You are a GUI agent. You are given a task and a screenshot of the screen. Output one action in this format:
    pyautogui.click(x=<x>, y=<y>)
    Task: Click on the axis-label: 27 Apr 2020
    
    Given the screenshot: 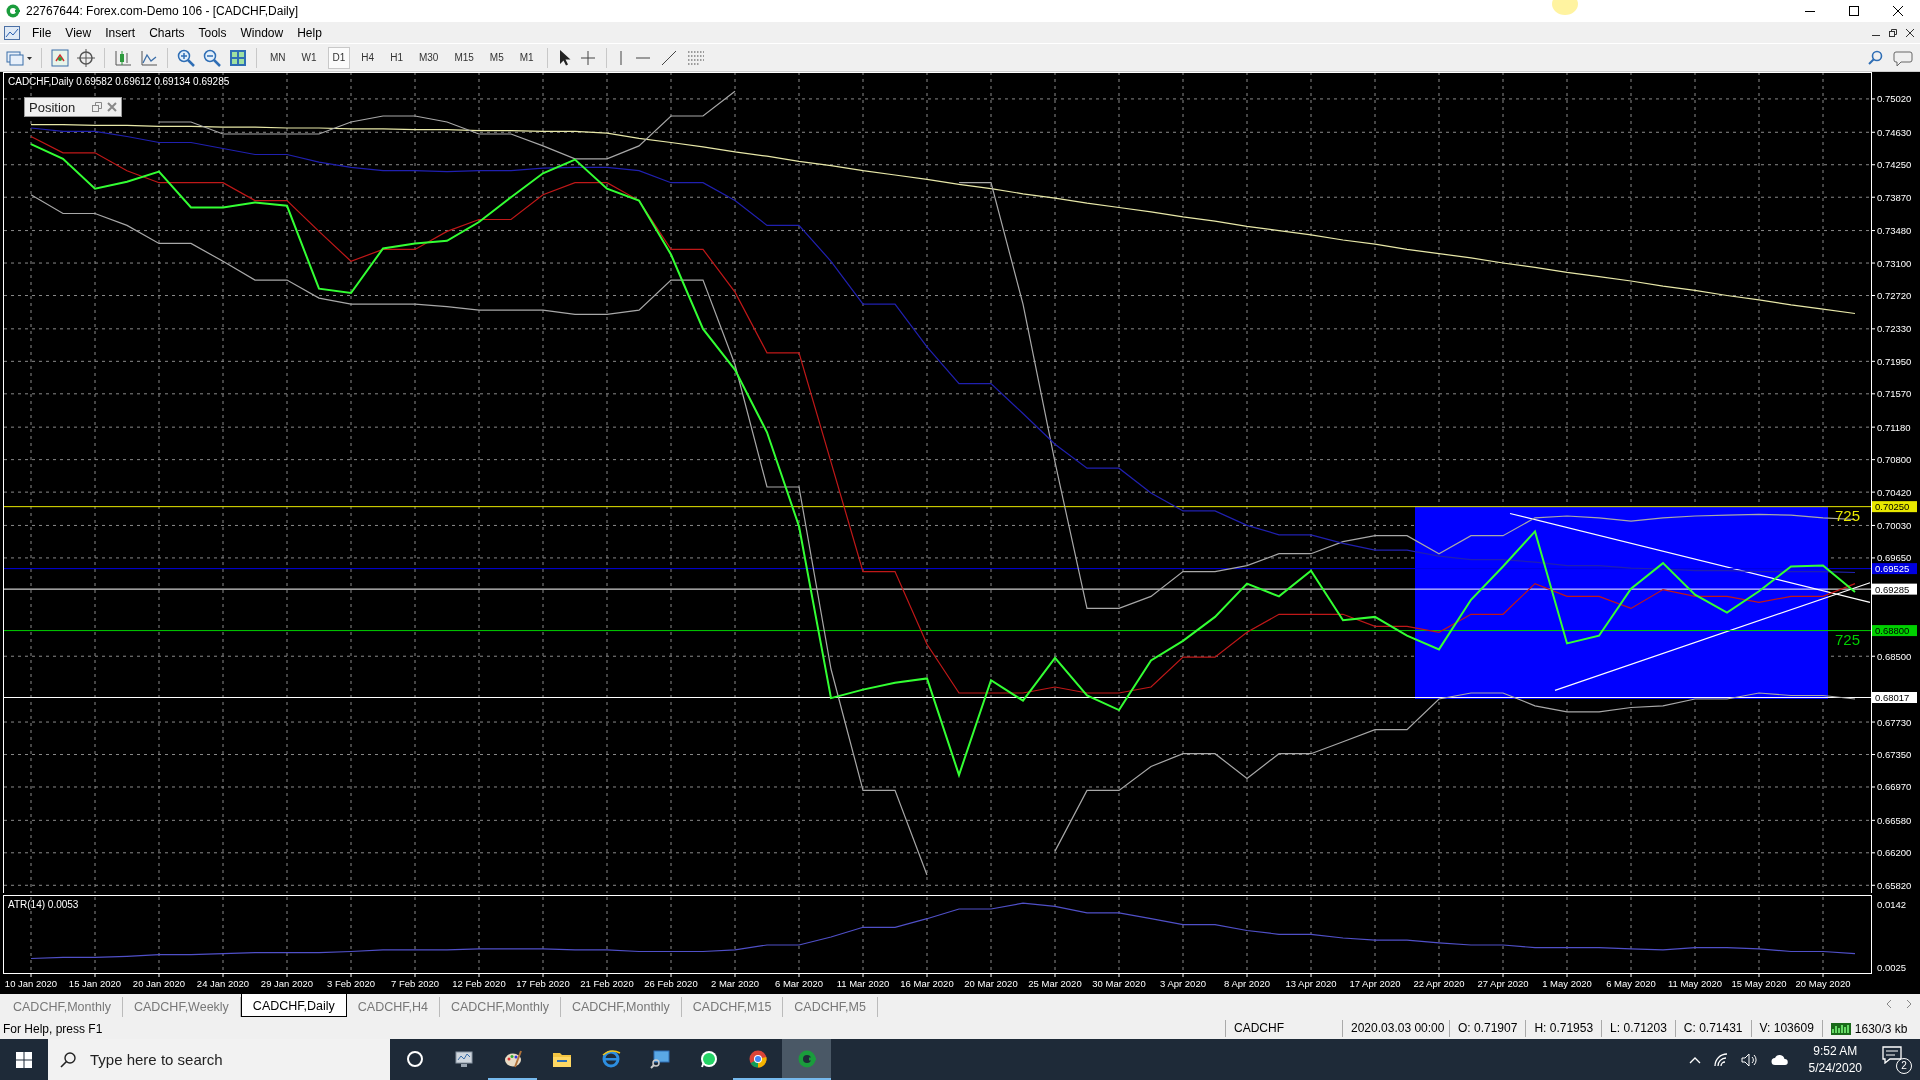 What is the action you would take?
    pyautogui.click(x=1503, y=983)
    